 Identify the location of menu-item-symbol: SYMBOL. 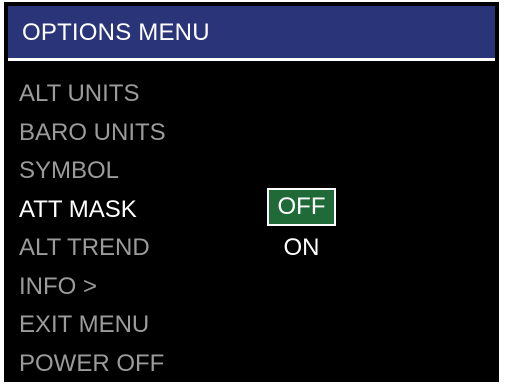
(92, 171).